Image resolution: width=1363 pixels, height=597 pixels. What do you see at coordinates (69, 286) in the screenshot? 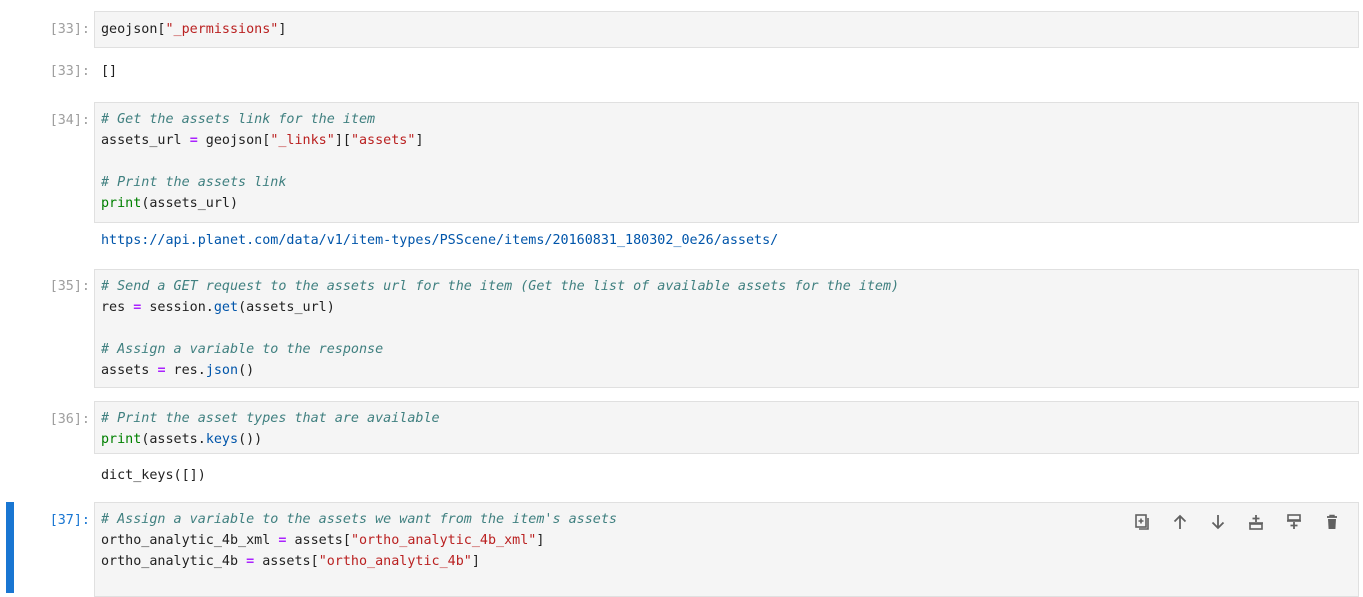
I see `input-prompt: [35]:` at bounding box center [69, 286].